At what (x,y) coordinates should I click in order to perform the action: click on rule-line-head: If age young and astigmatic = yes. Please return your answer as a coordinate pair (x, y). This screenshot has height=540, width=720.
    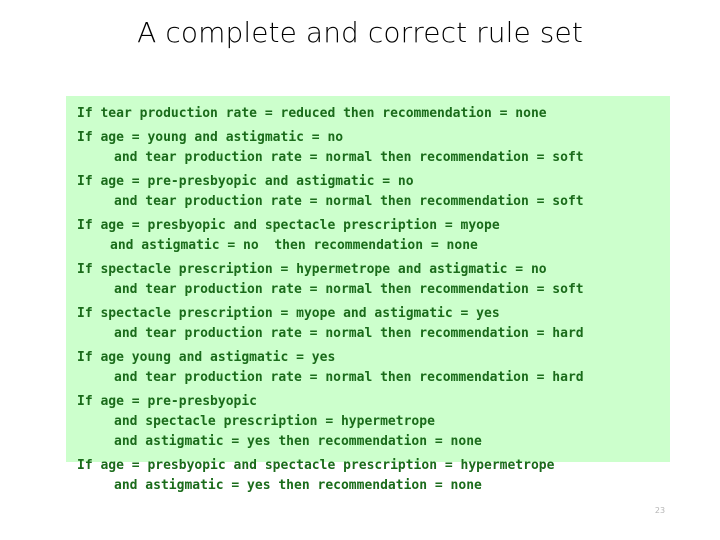
    Looking at the image, I should click on (206, 357).